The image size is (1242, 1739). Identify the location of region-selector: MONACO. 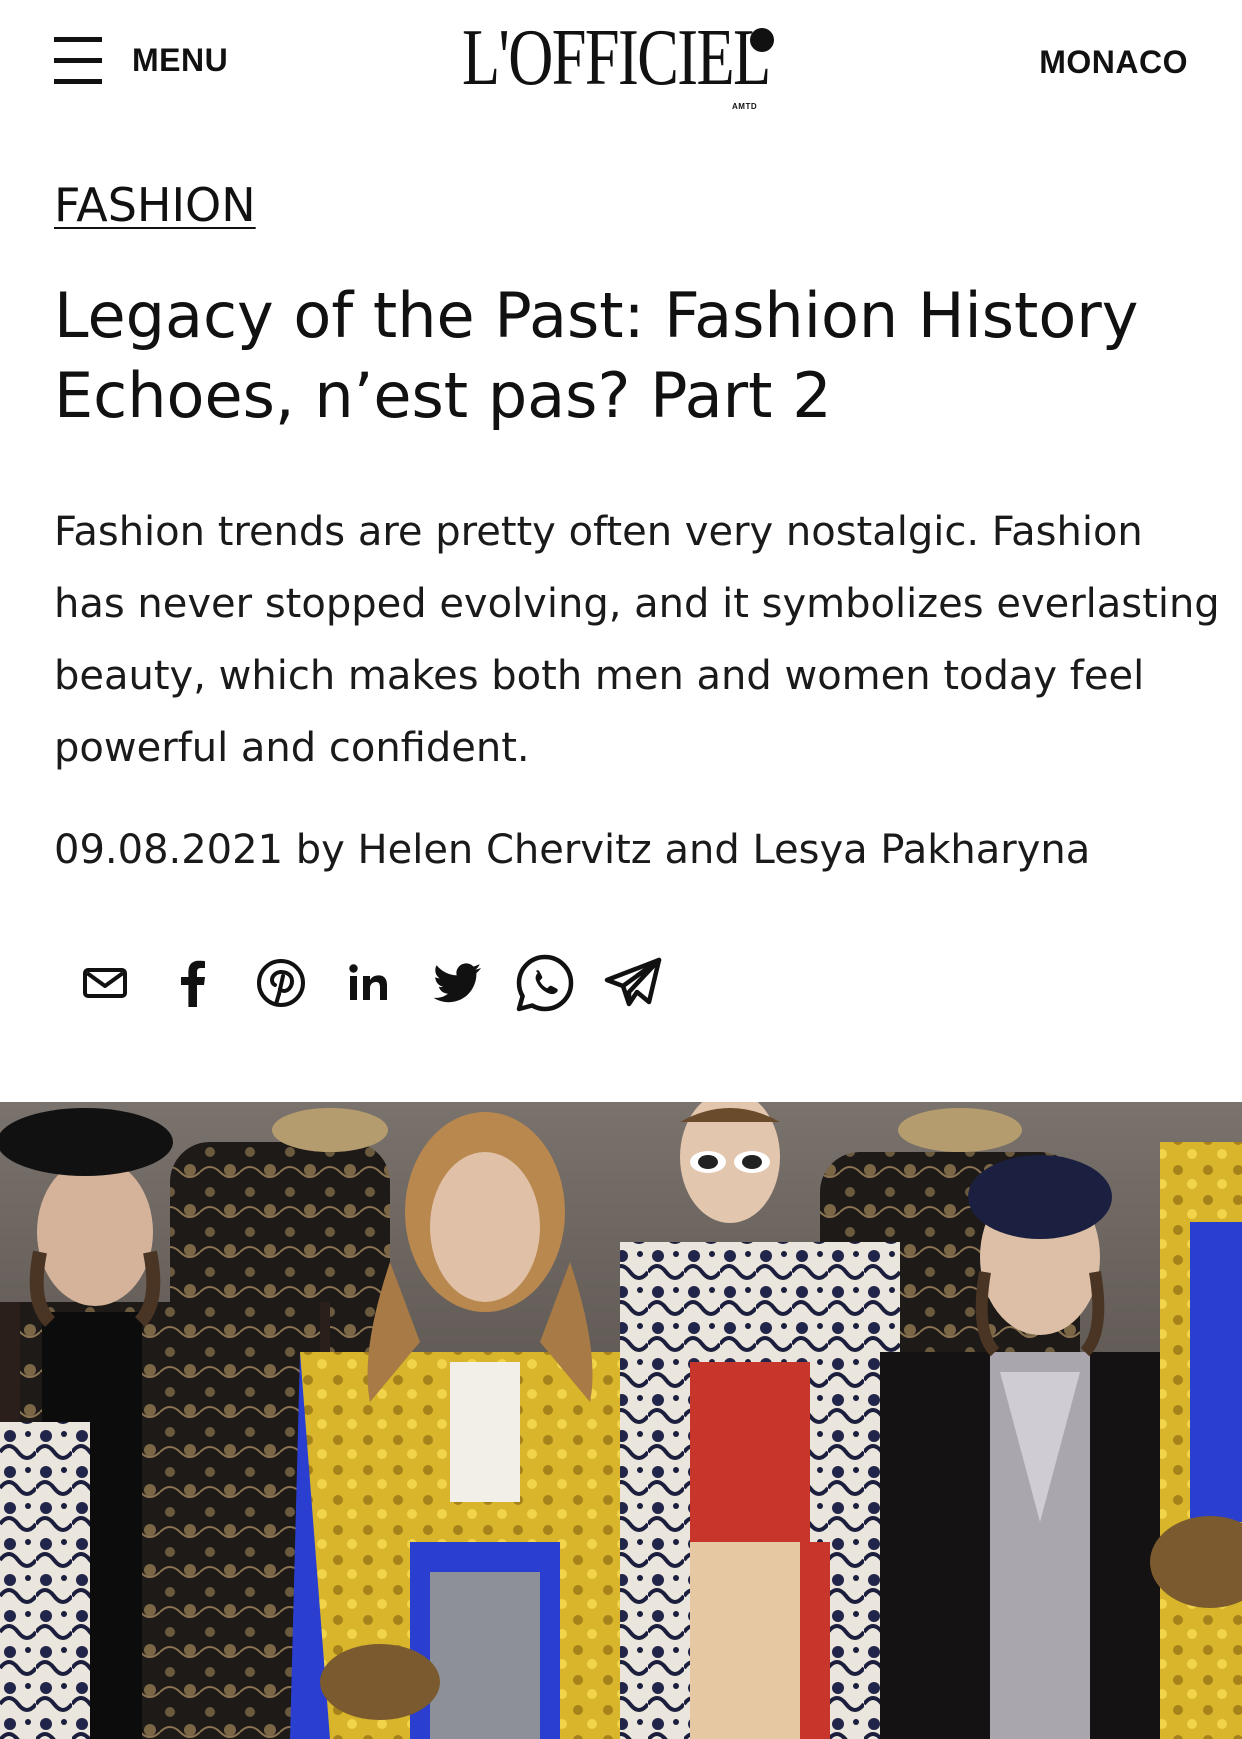
(1113, 62).